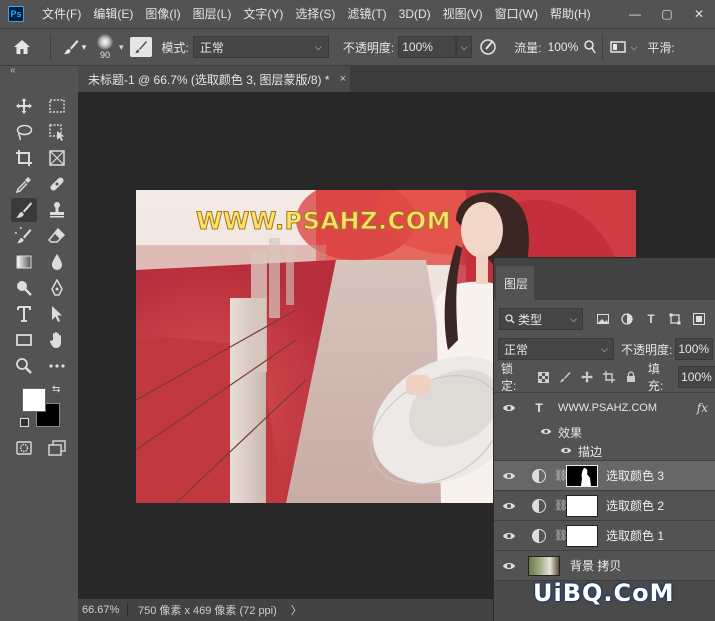  What do you see at coordinates (544, 565) in the screenshot?
I see `layer-image-thumbnail` at bounding box center [544, 565].